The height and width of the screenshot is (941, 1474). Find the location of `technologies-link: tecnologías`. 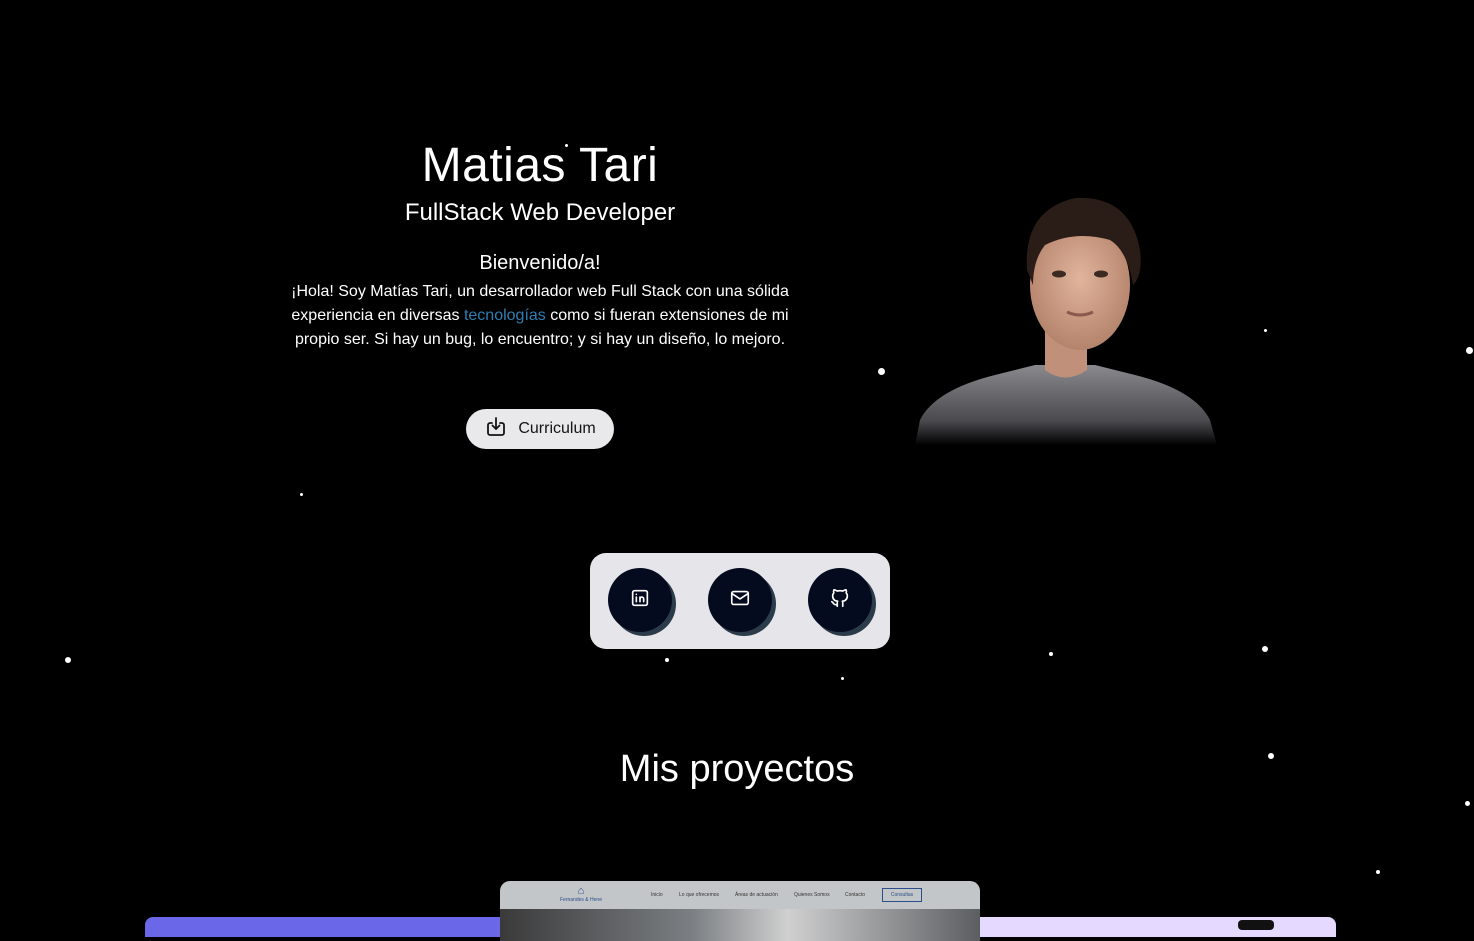

technologies-link: tecnologías is located at coordinates (505, 315).